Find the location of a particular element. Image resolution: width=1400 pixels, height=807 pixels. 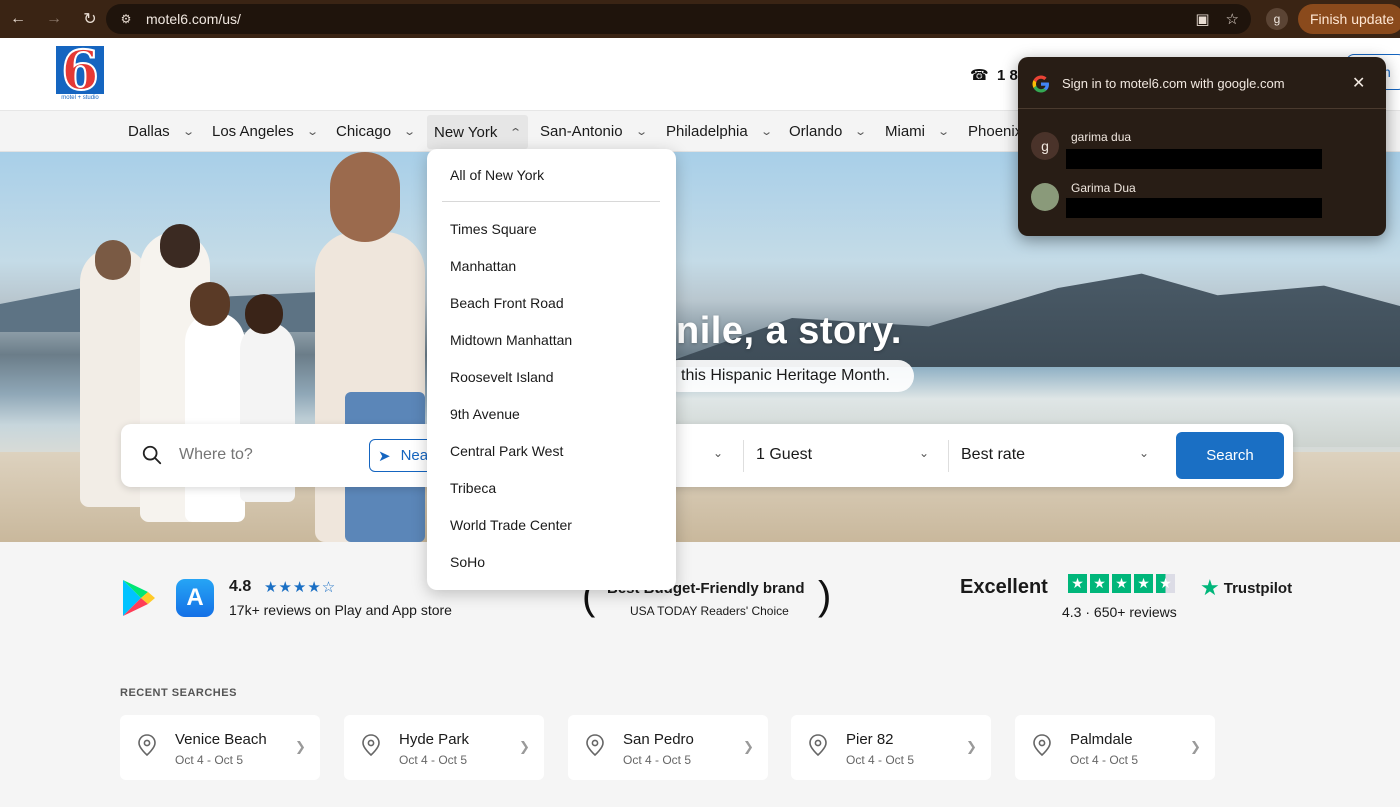

dropdown-item: SoHo is located at coordinates (467, 562).